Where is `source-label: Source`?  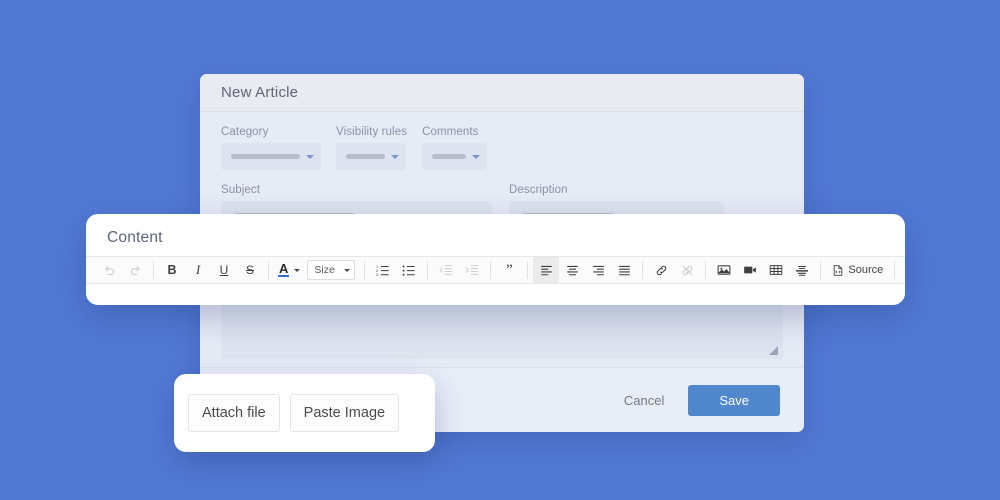
source-label: Source is located at coordinates (866, 270).